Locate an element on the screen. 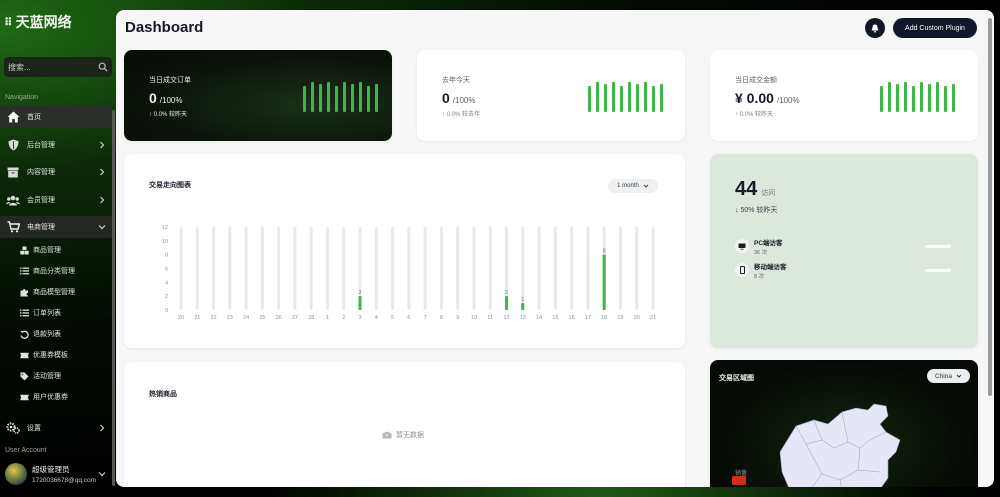  sidebar-subitem-coupon-templates: 优惠券模板 is located at coordinates (56, 355).